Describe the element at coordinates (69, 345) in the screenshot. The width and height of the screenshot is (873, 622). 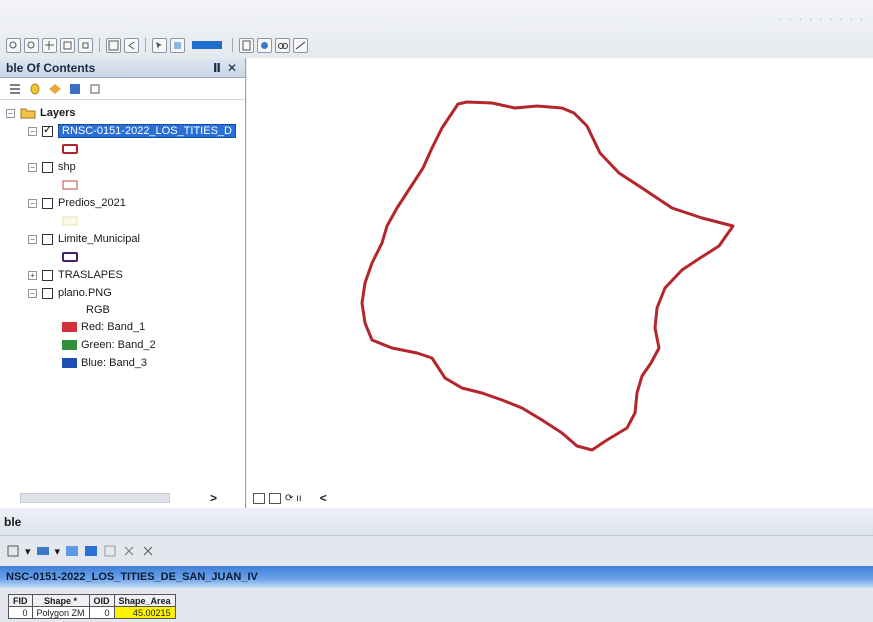
I see `green-band-swatch` at that location.